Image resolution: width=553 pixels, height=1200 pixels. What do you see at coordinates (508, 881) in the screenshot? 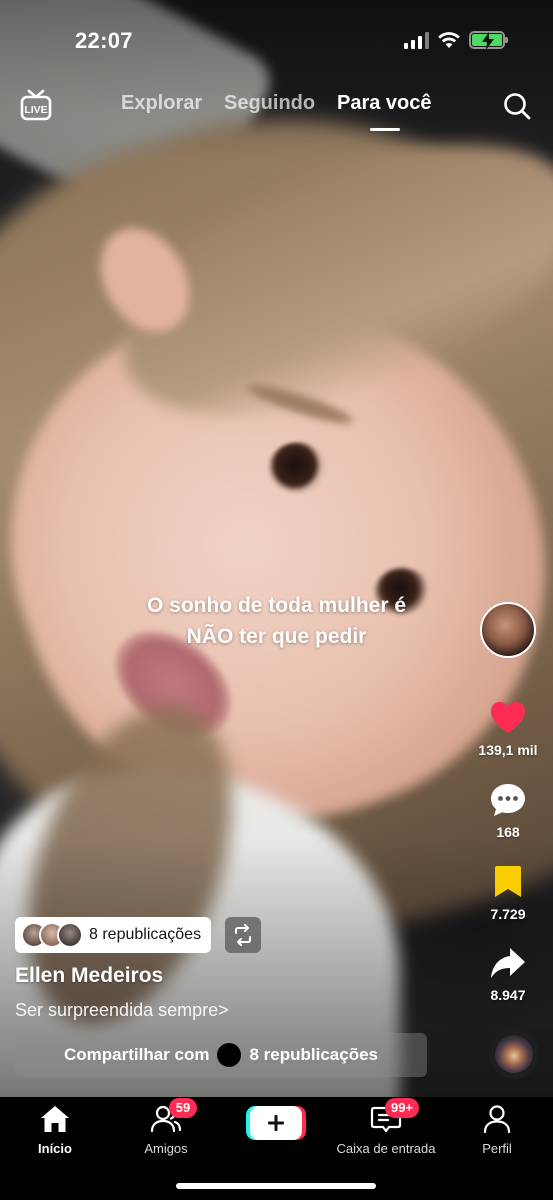
I see `bookmark-icon` at bounding box center [508, 881].